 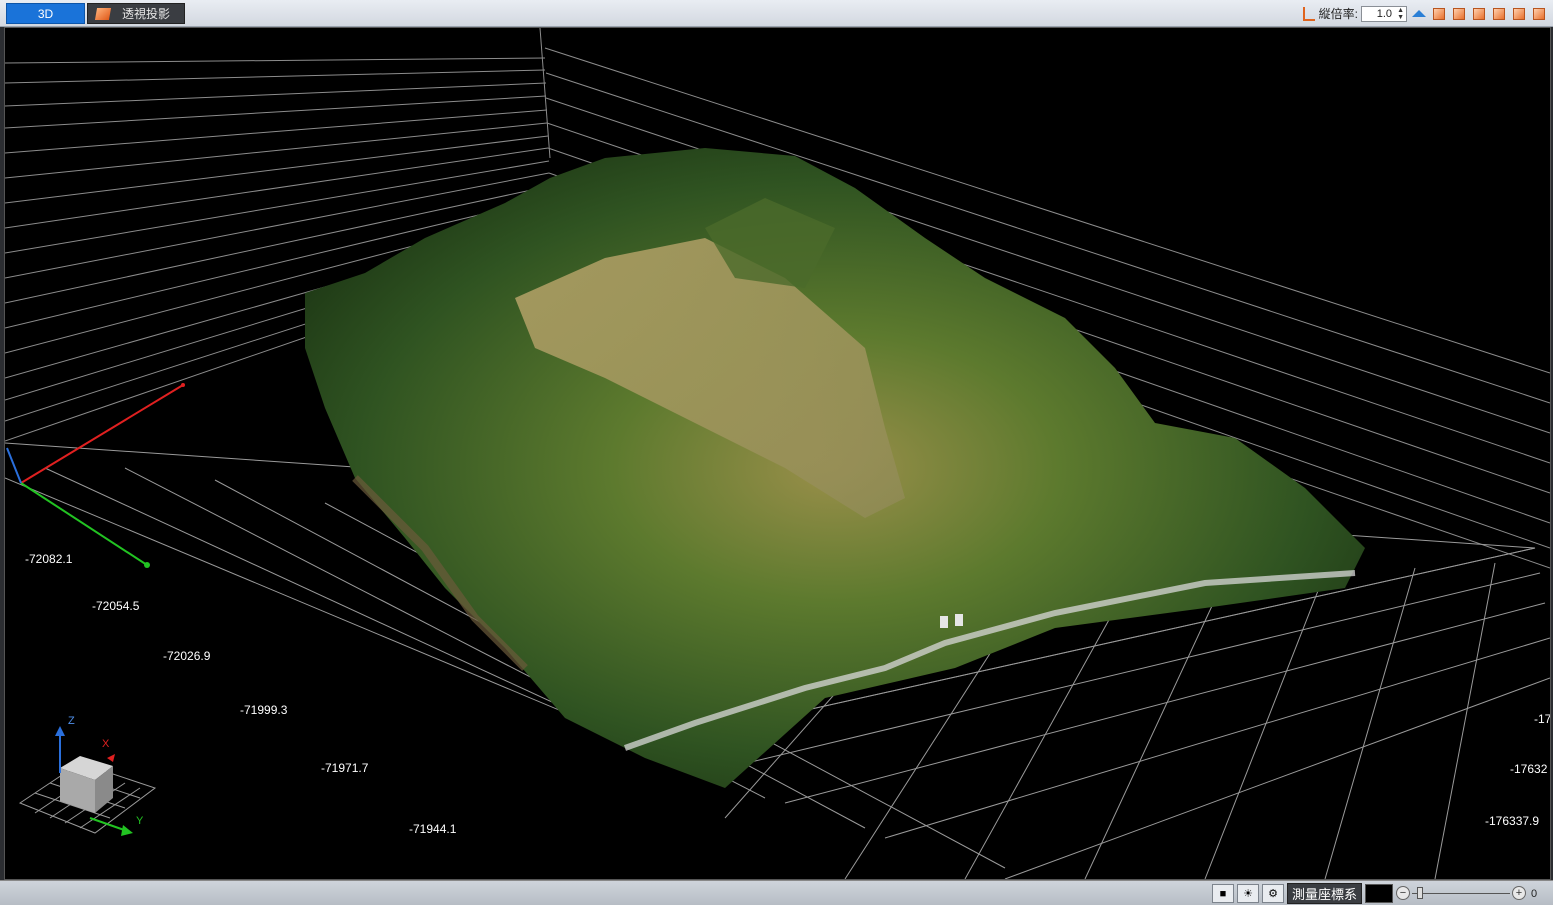 What do you see at coordinates (1379, 893) in the screenshot?
I see `background-color-swatch` at bounding box center [1379, 893].